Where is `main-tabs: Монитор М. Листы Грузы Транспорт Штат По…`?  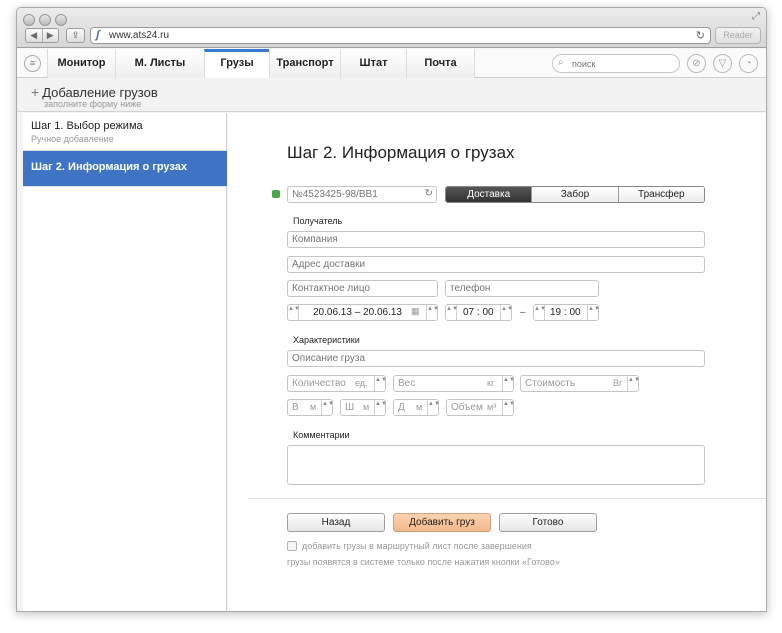
main-tabs: Монитор М. Листы Грузы Транспорт Штат По… is located at coordinates (261, 63).